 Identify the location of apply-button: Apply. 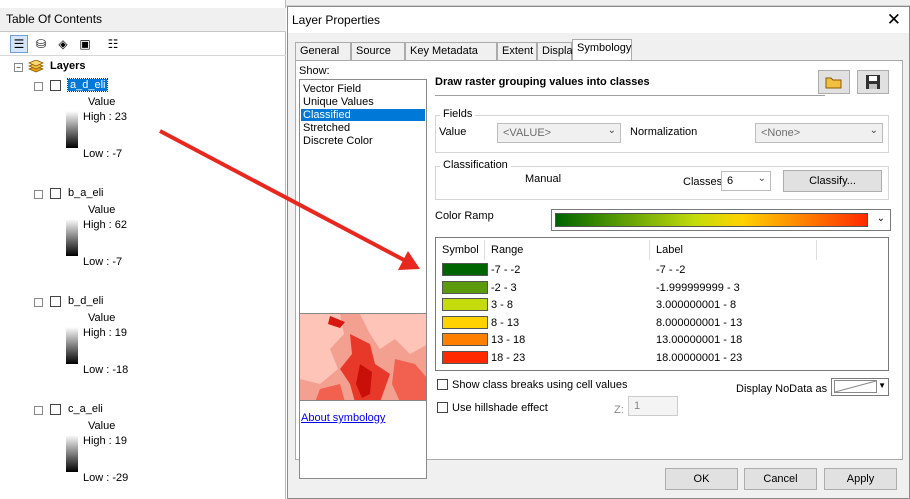
(860, 479).